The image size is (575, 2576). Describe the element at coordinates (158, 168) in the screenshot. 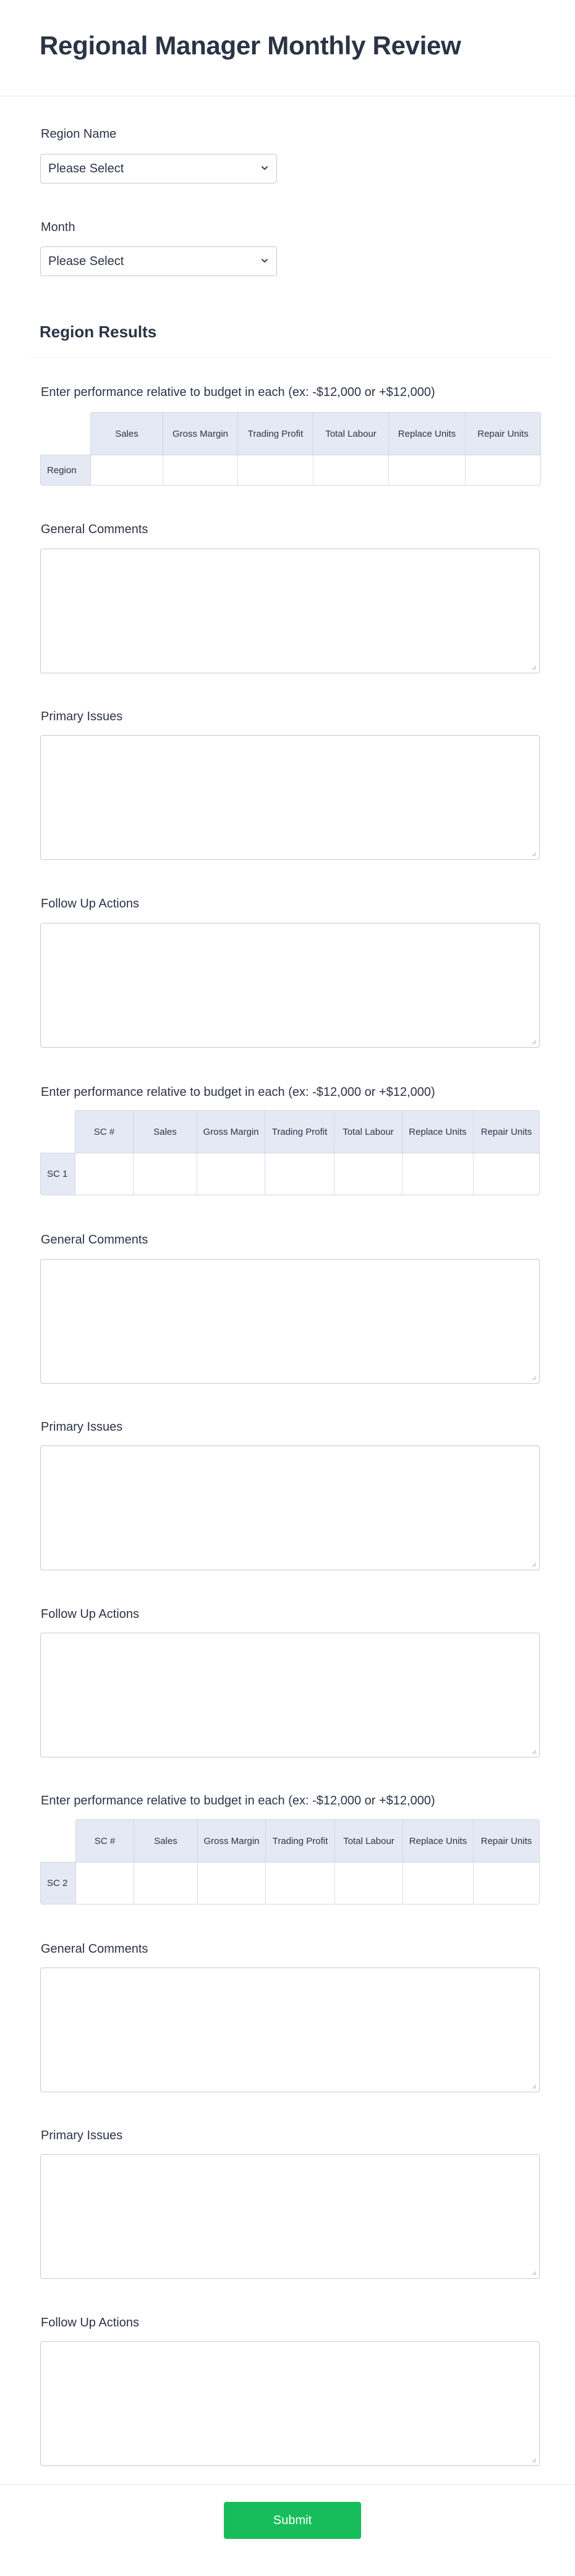

I see `region-name-select: Please Select` at that location.